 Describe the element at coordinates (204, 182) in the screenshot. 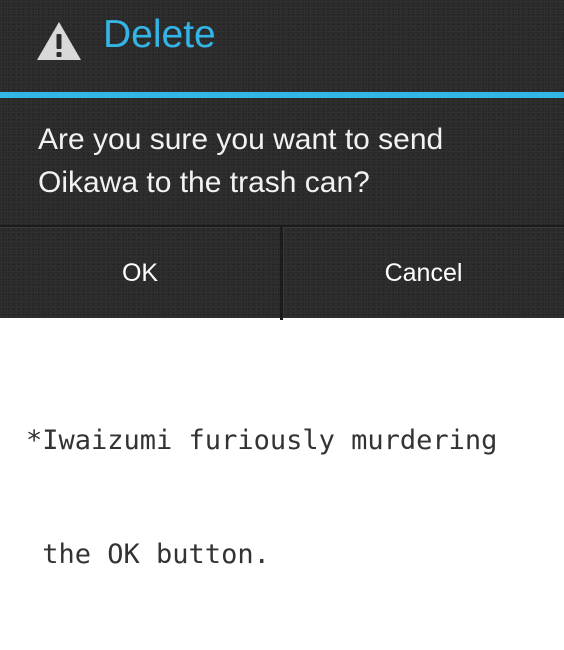

I see `dialog-message-line-2: Oikawa to the trash can?` at that location.